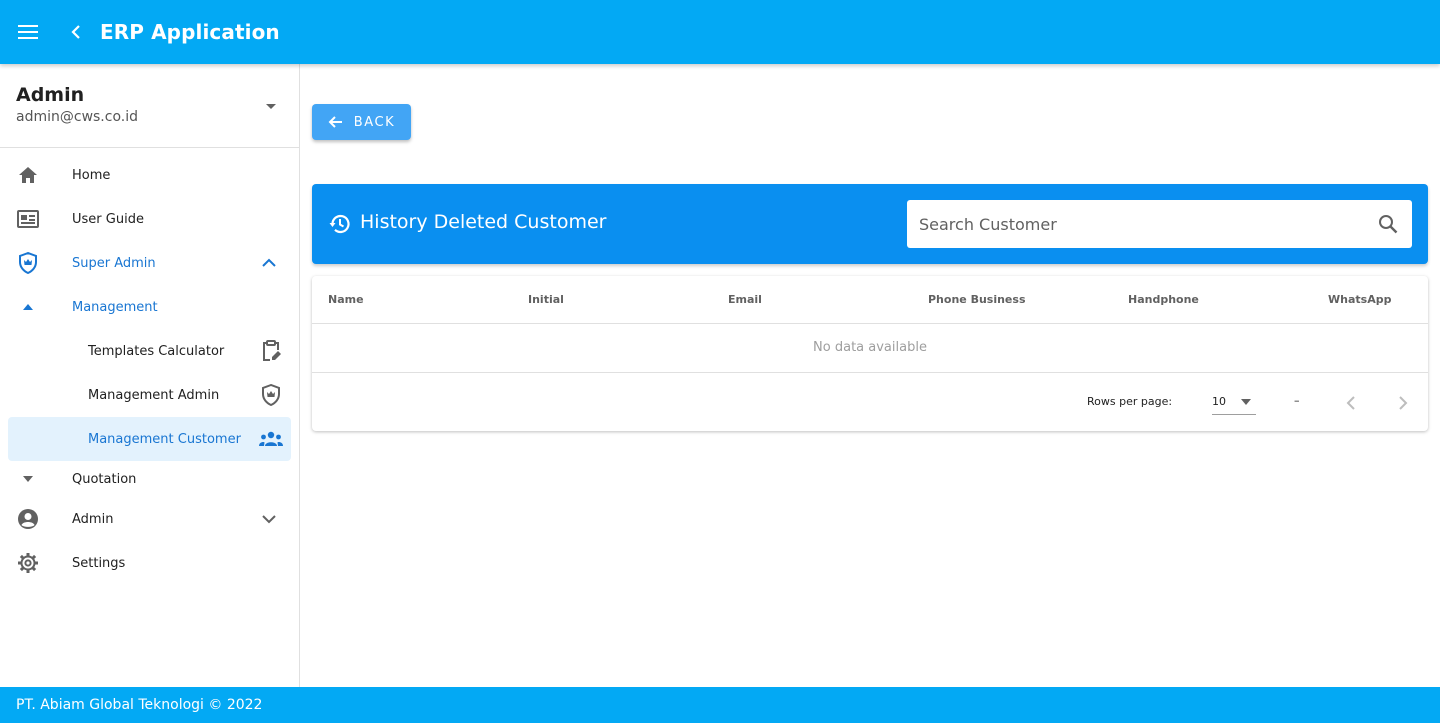 Image resolution: width=1440 pixels, height=723 pixels. I want to click on nav-item-home: Home, so click(149, 175).